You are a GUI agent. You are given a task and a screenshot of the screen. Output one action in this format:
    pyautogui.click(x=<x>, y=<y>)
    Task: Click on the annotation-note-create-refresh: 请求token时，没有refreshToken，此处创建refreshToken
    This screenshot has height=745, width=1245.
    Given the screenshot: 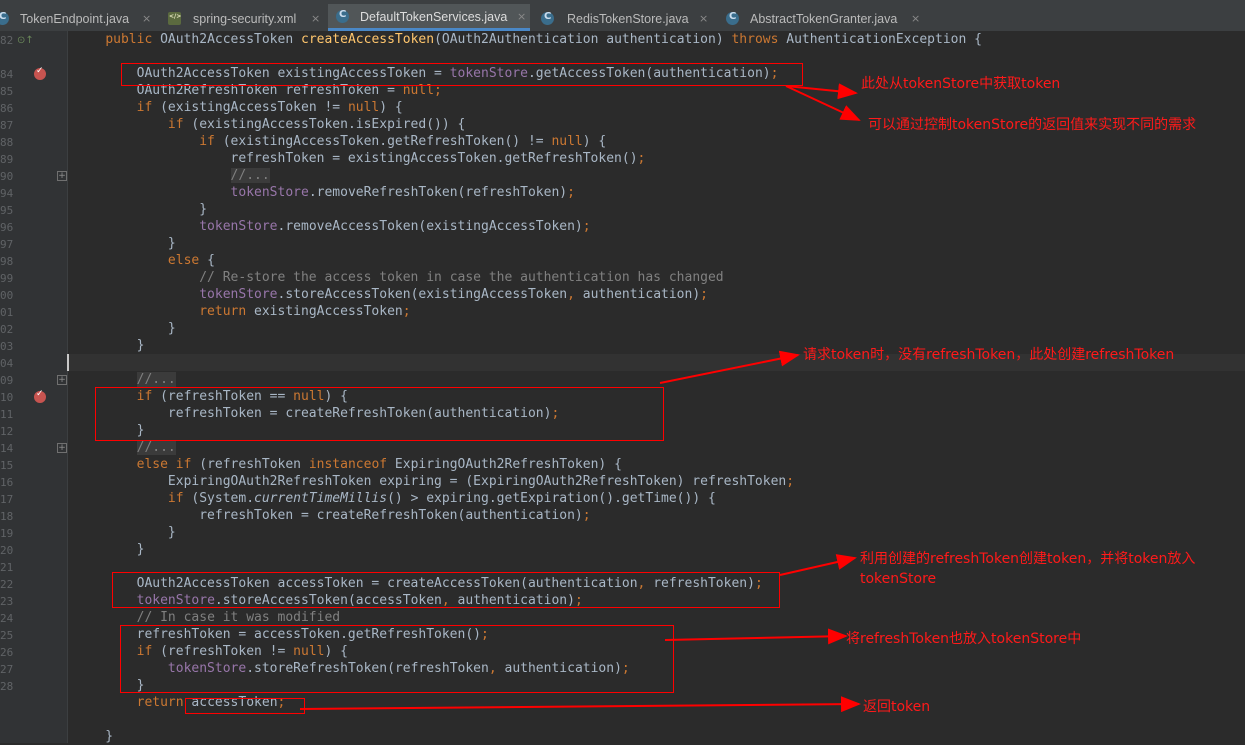 What is the action you would take?
    pyautogui.click(x=989, y=355)
    